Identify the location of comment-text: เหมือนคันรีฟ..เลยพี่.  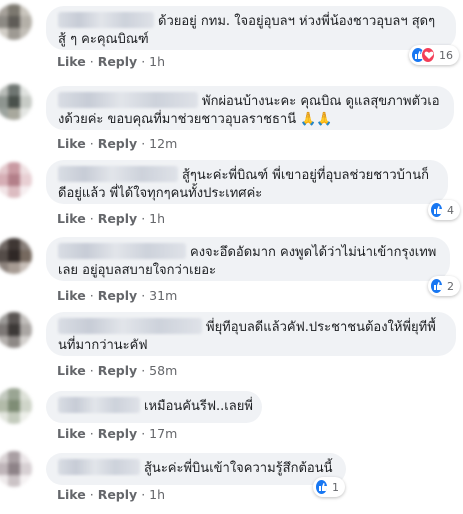
(198, 406).